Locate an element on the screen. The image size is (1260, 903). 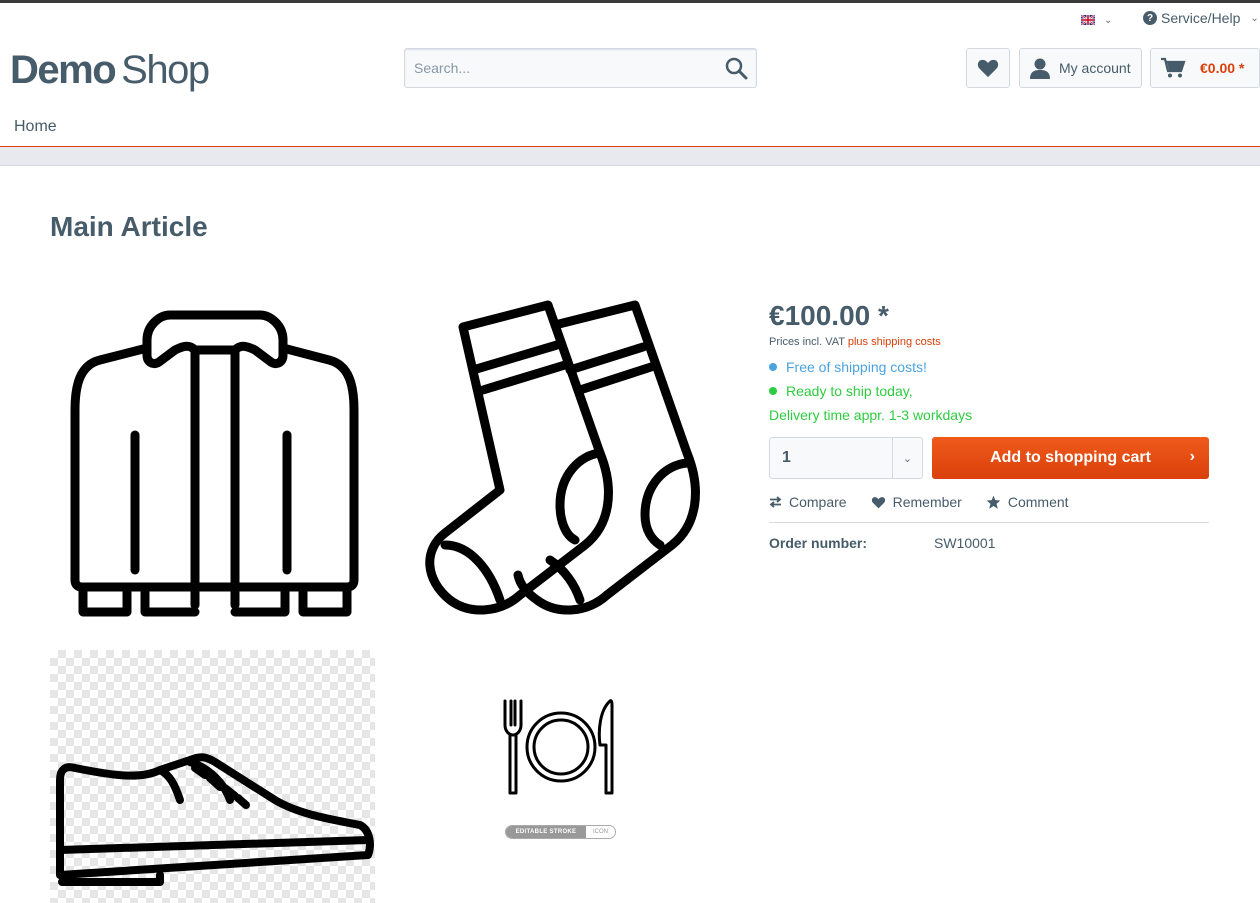
badge-label-left: EDITABLE STROKE is located at coordinates (546, 832).